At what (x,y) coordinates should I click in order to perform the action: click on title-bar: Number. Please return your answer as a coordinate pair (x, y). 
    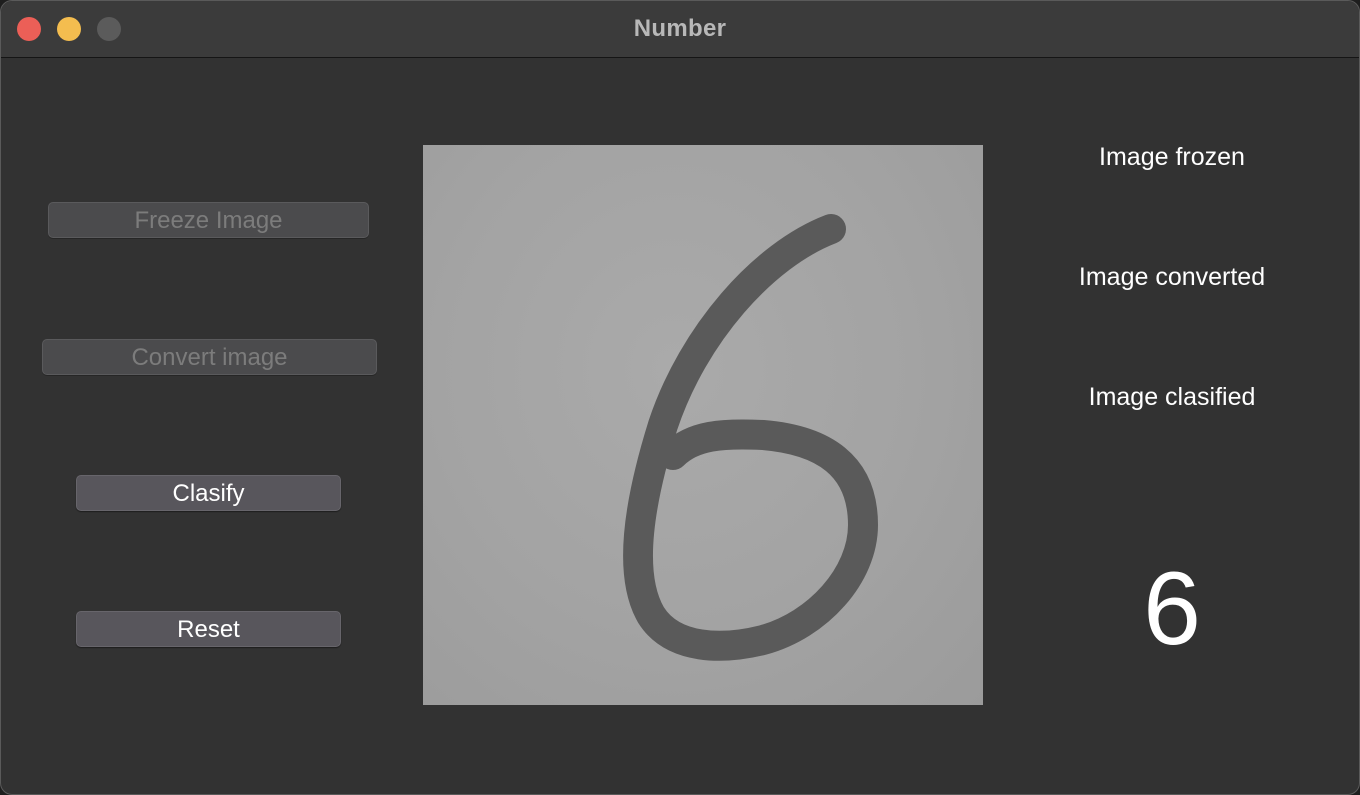
    Looking at the image, I should click on (680, 29).